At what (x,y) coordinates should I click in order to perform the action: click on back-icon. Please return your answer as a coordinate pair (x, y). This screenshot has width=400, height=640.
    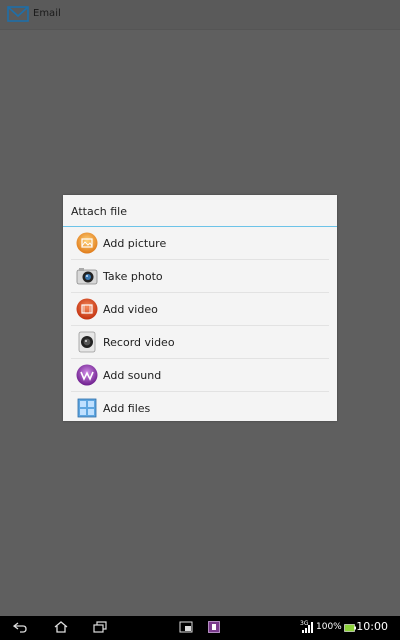
    Looking at the image, I should click on (20, 627).